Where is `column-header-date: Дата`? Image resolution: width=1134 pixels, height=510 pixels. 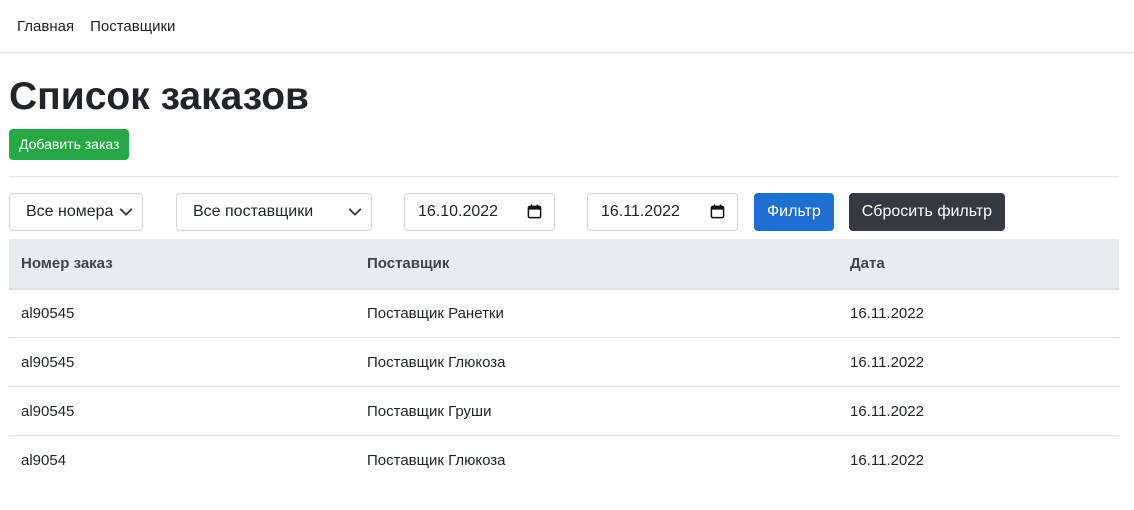
column-header-date: Дата is located at coordinates (978, 264).